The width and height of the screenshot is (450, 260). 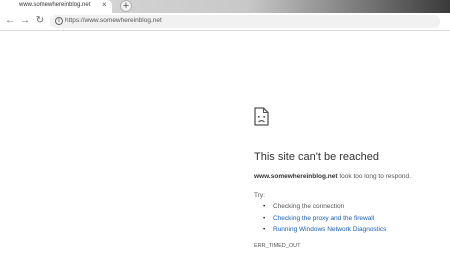 I want to click on suggestion-check-proxy-firewall: Checking the proxy and the firewall, so click(x=324, y=221).